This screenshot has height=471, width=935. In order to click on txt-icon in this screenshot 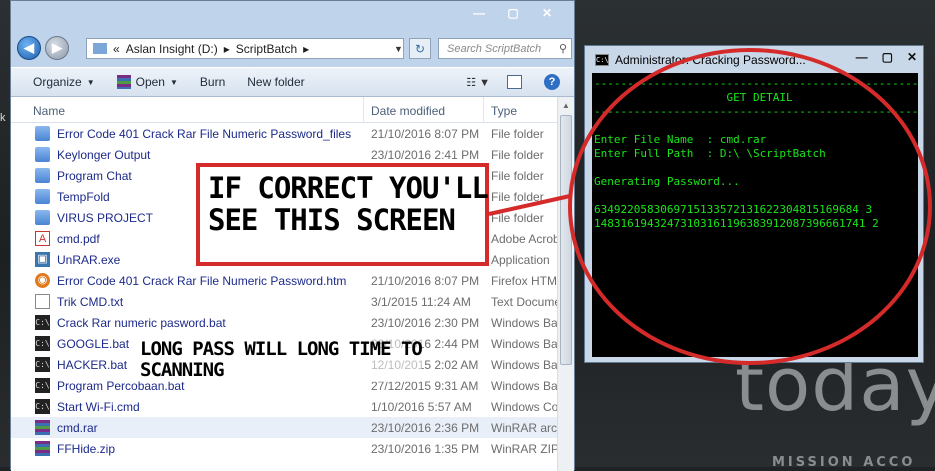, I will do `click(42, 301)`.